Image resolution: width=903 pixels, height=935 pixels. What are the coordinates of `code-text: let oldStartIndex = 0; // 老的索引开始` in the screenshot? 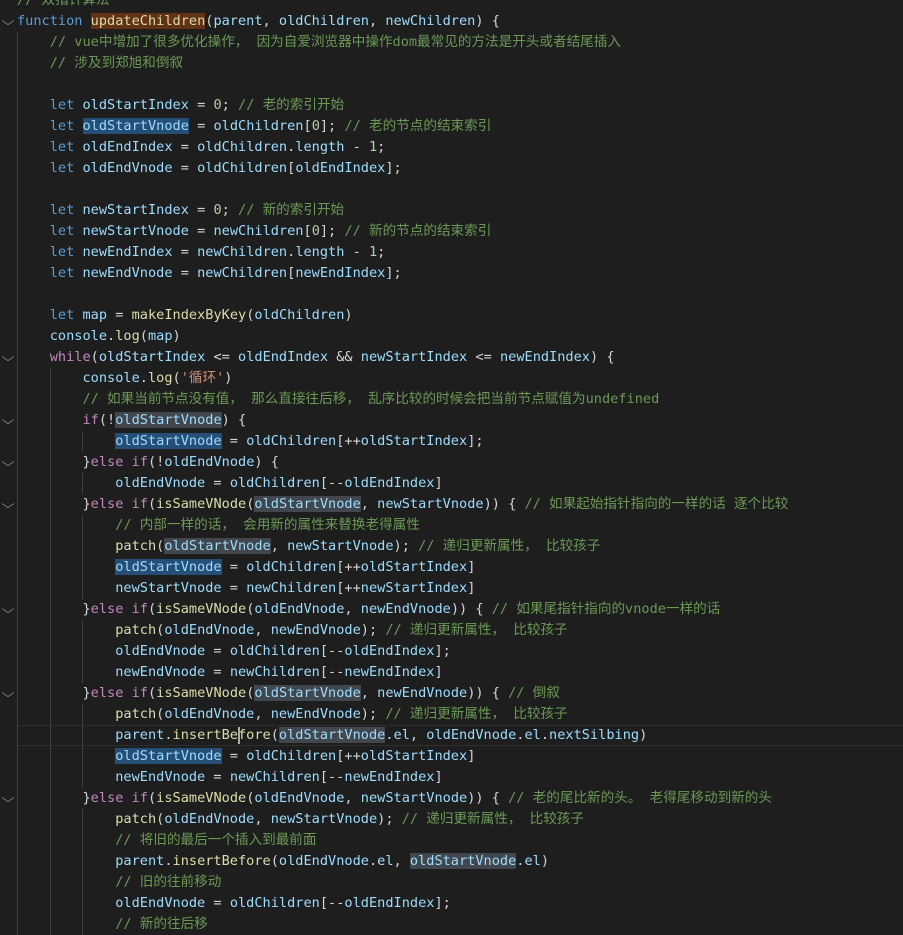 It's located at (180, 105).